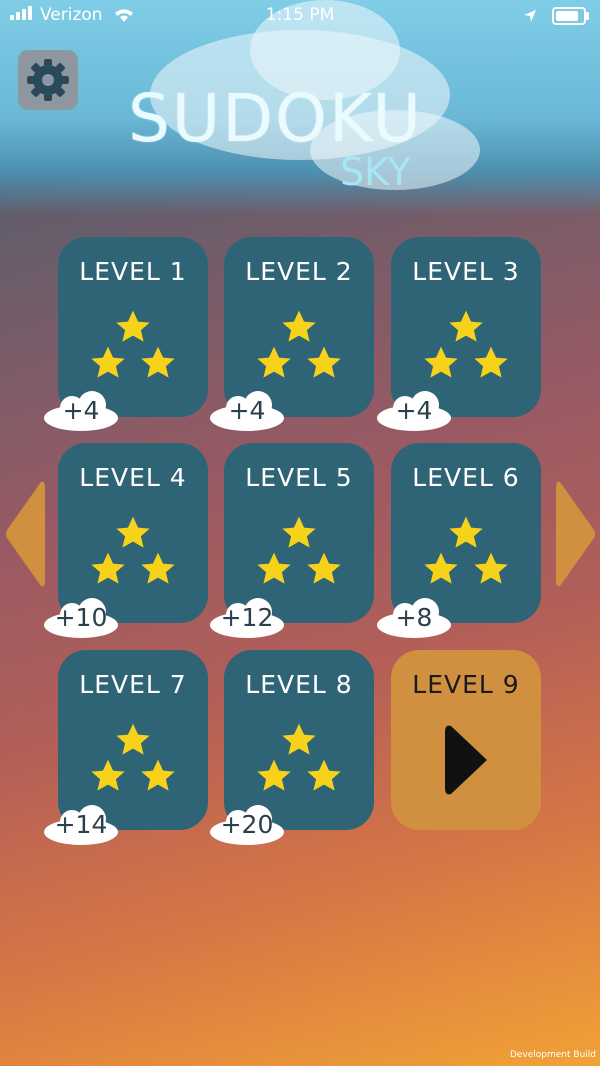  What do you see at coordinates (375, 172) in the screenshot?
I see `game-subtitle: SKY` at bounding box center [375, 172].